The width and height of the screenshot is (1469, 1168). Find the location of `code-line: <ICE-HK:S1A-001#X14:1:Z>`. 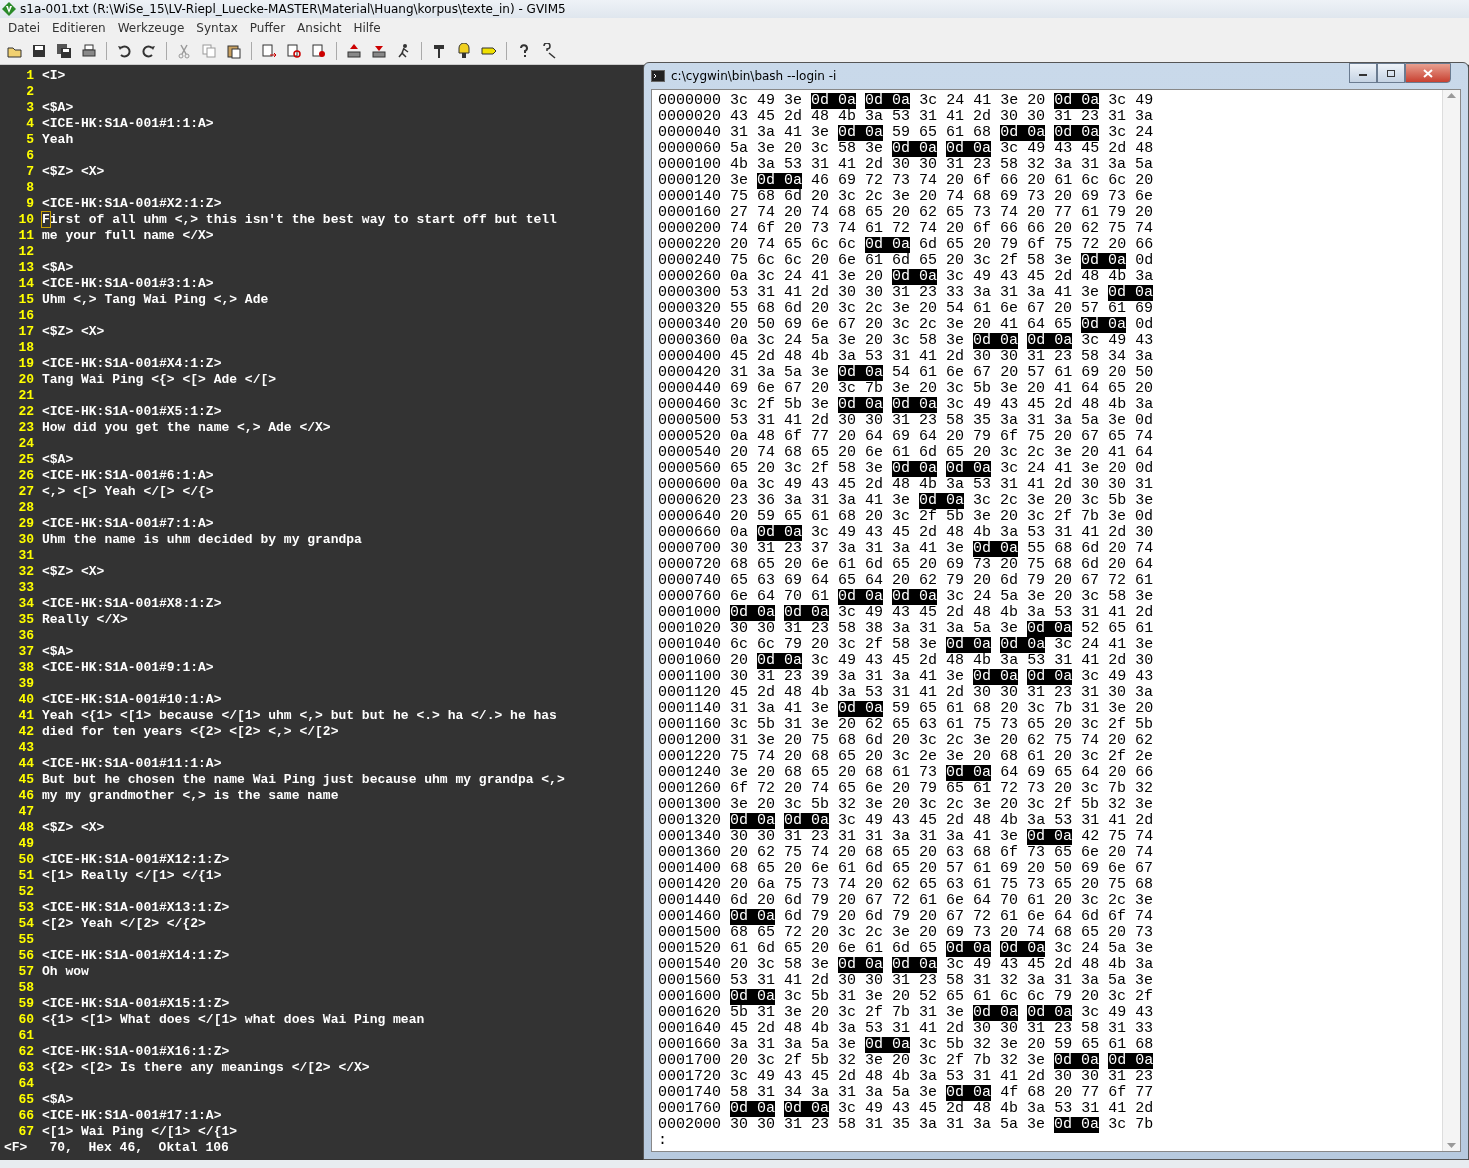

code-line: <ICE-HK:S1A-001#X14:1:Z> is located at coordinates (136, 956).